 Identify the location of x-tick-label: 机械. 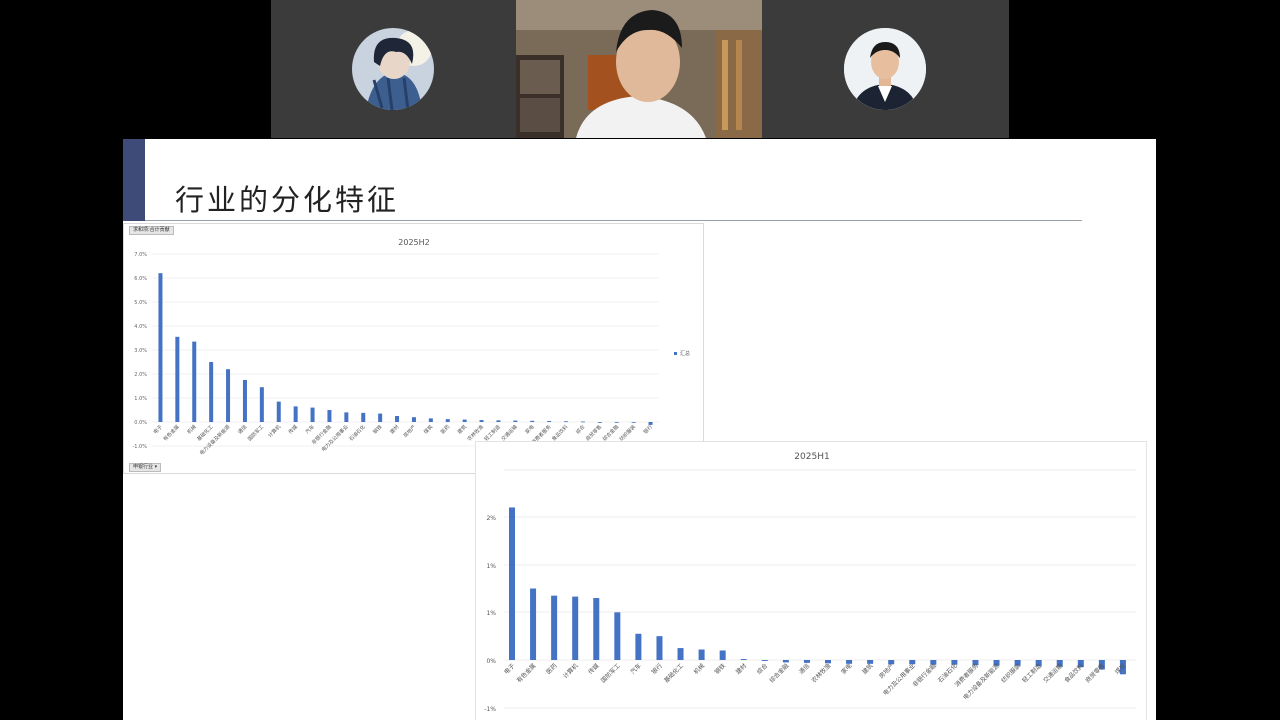
(699, 669).